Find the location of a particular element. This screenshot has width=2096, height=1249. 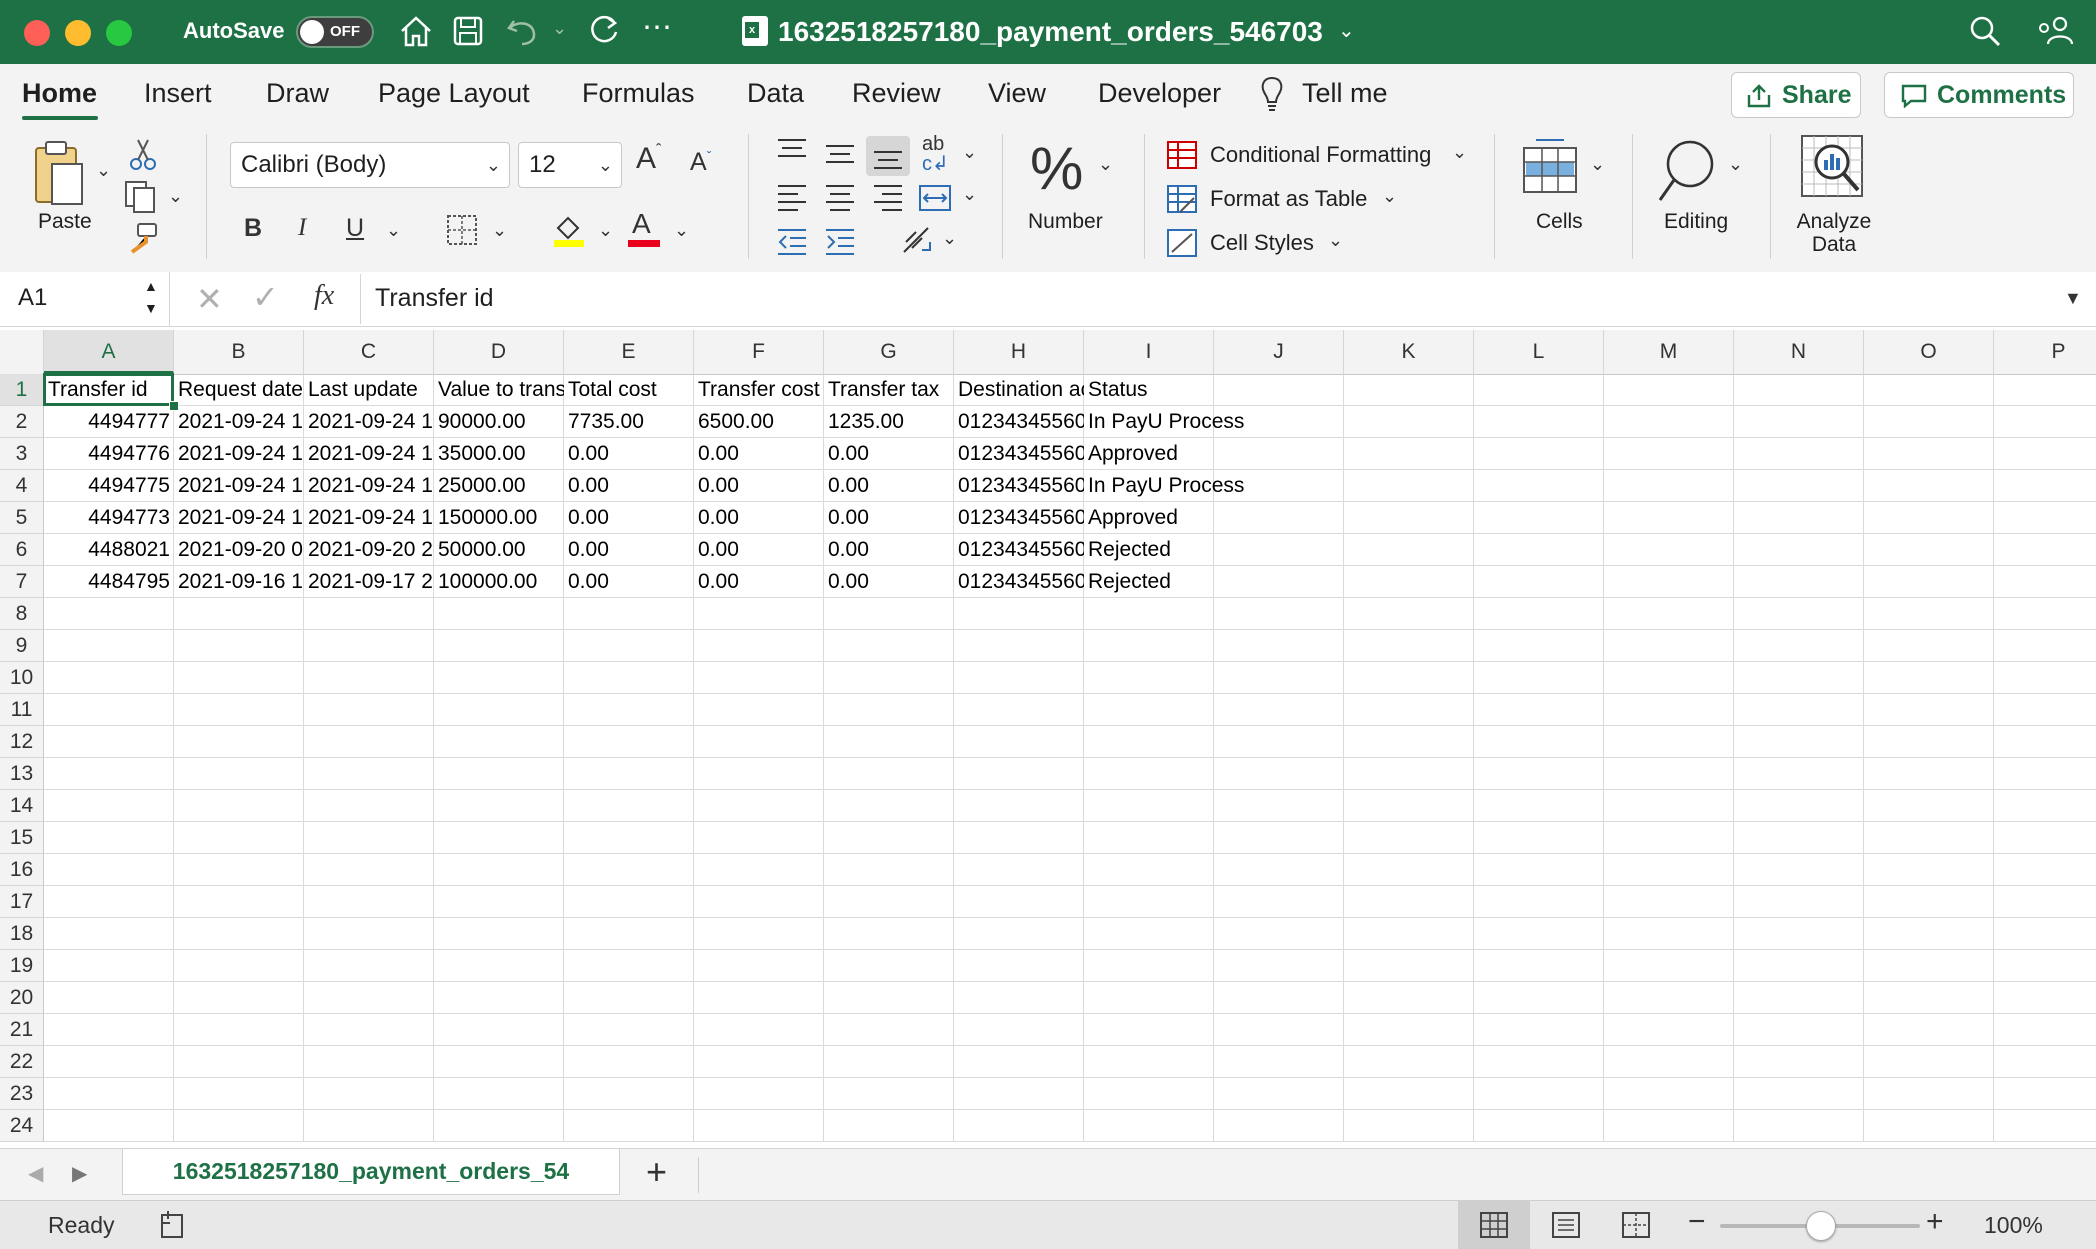

cell-b1: Request date is located at coordinates (239, 390).